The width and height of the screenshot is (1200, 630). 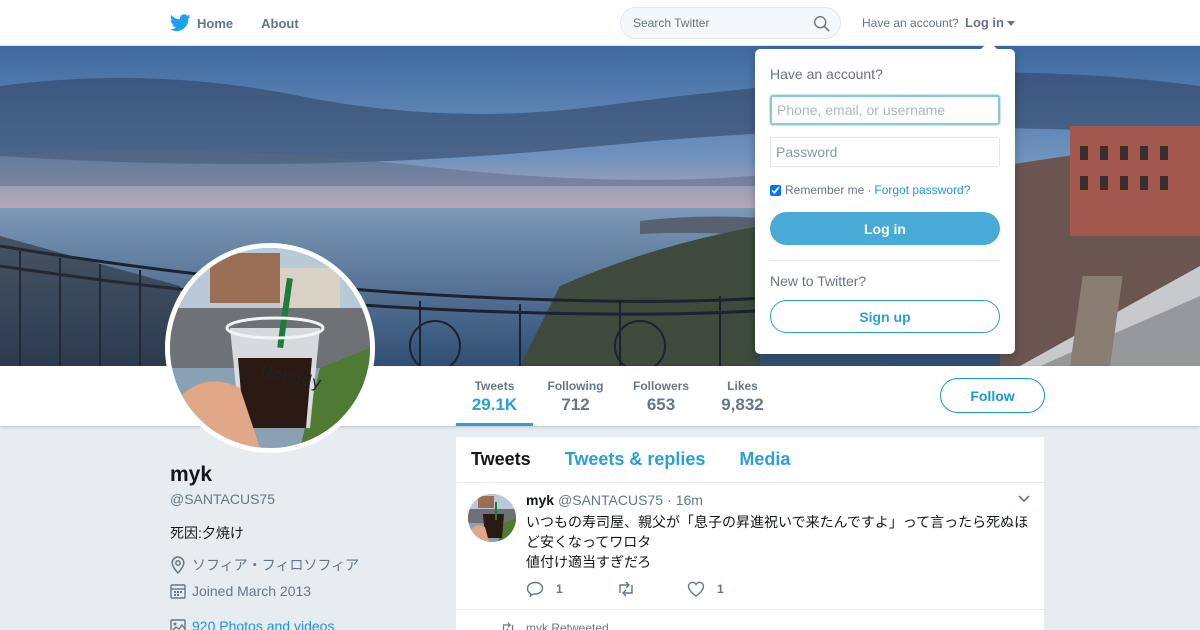 What do you see at coordinates (885, 228) in the screenshot?
I see `login-button: Log in` at bounding box center [885, 228].